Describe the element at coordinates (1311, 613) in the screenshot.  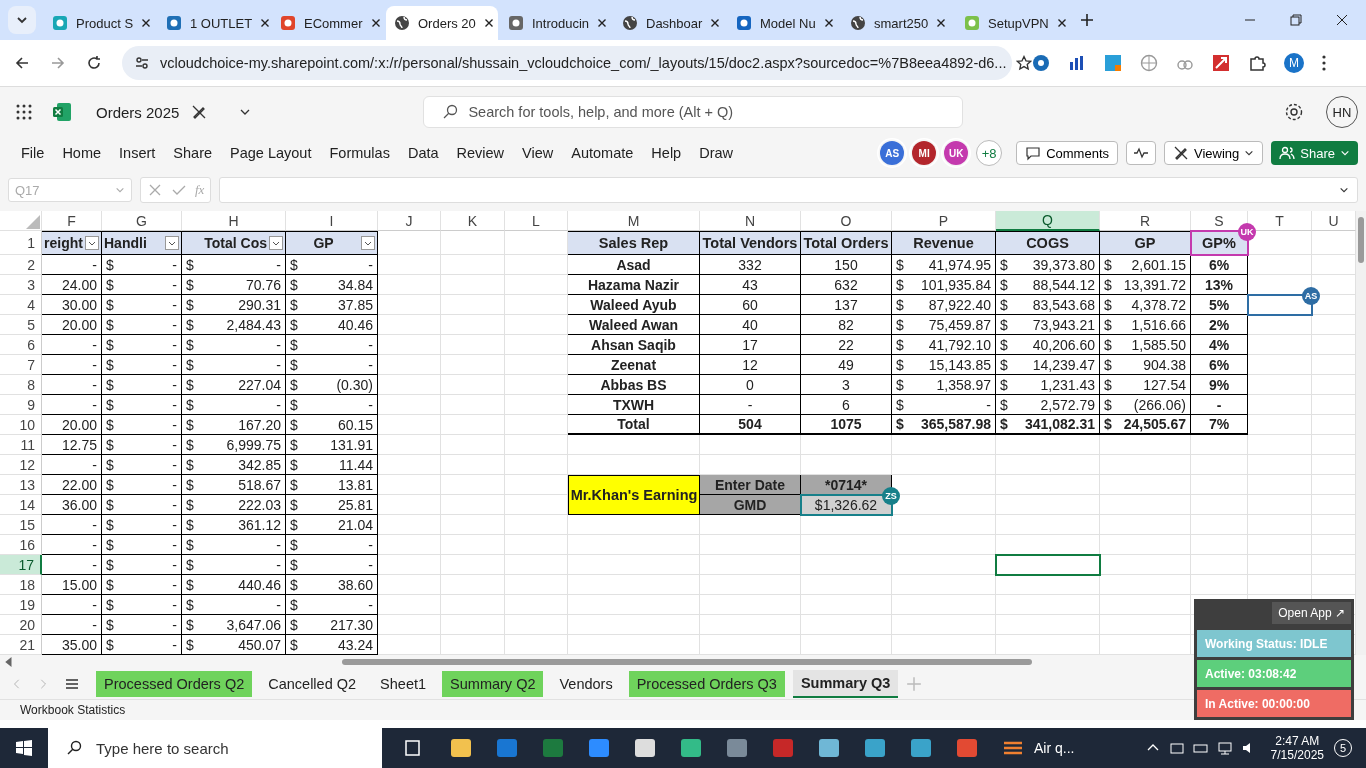
I see `open-app-button: Open App ↗` at that location.